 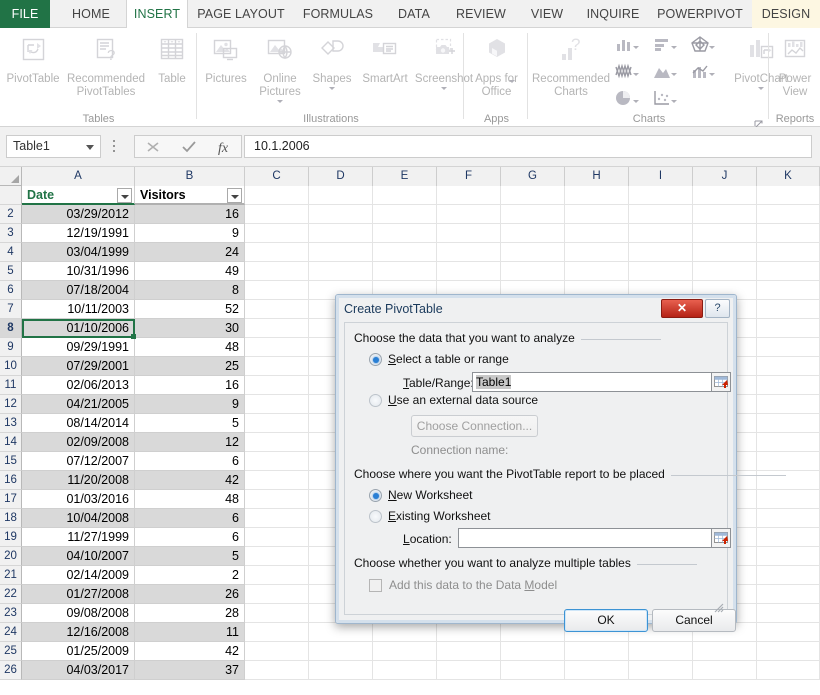 What do you see at coordinates (670, 46) in the screenshot?
I see `bar-chart-button` at bounding box center [670, 46].